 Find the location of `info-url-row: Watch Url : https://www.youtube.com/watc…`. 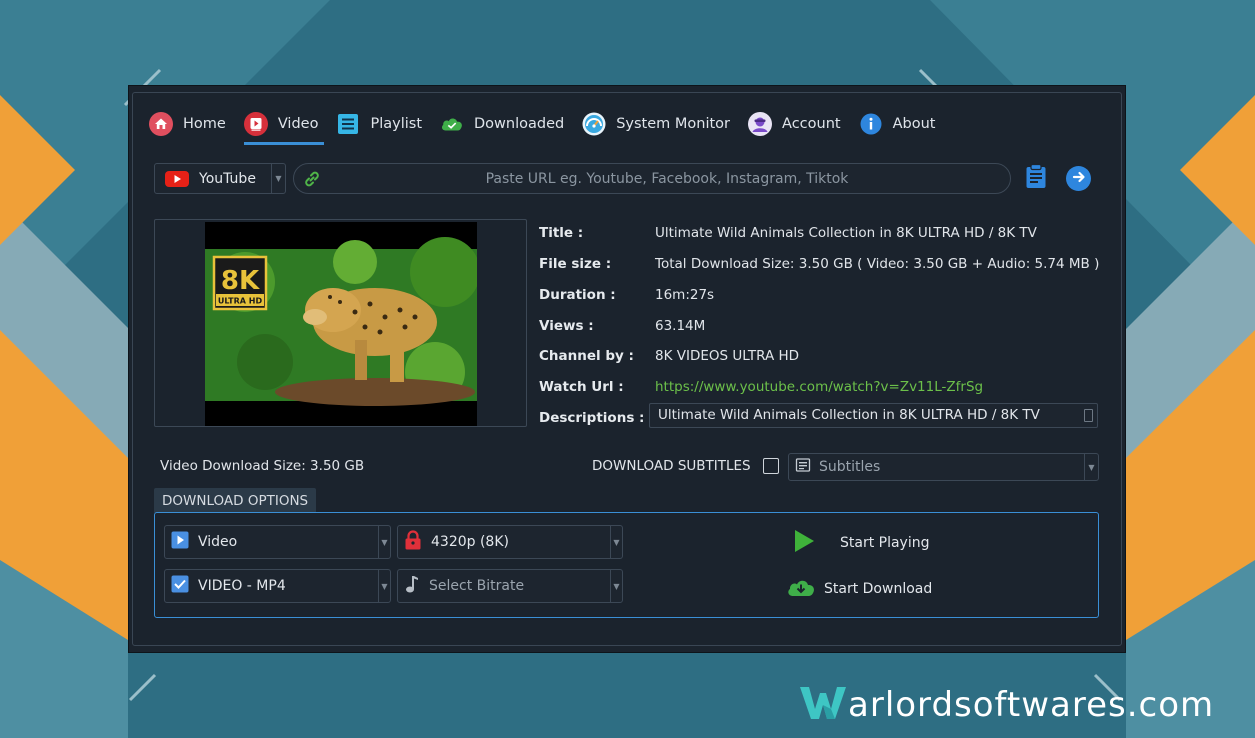

info-url-row: Watch Url : https://www.youtube.com/watc… is located at coordinates (761, 387).